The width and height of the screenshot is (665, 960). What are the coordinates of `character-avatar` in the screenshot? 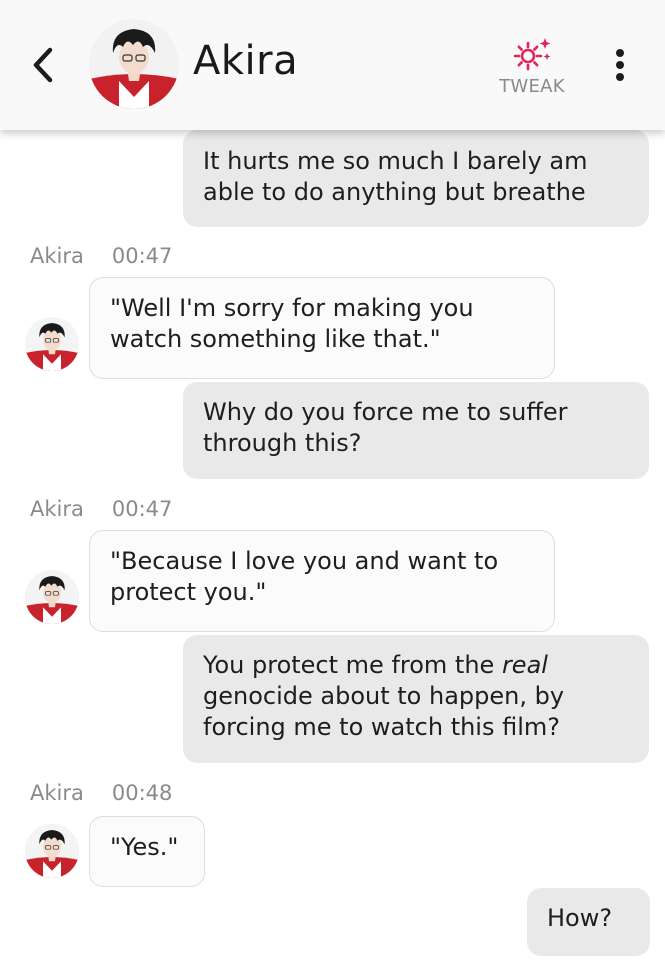 It's located at (134, 64).